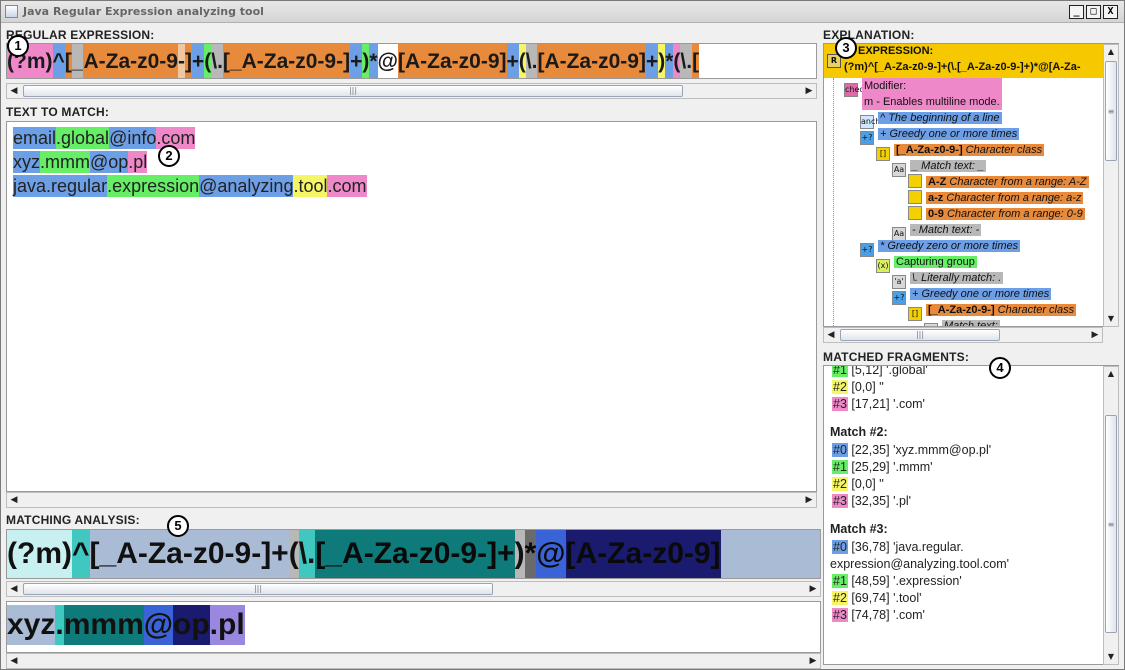  Describe the element at coordinates (840, 450) in the screenshot. I see `group-tag: #0` at that location.